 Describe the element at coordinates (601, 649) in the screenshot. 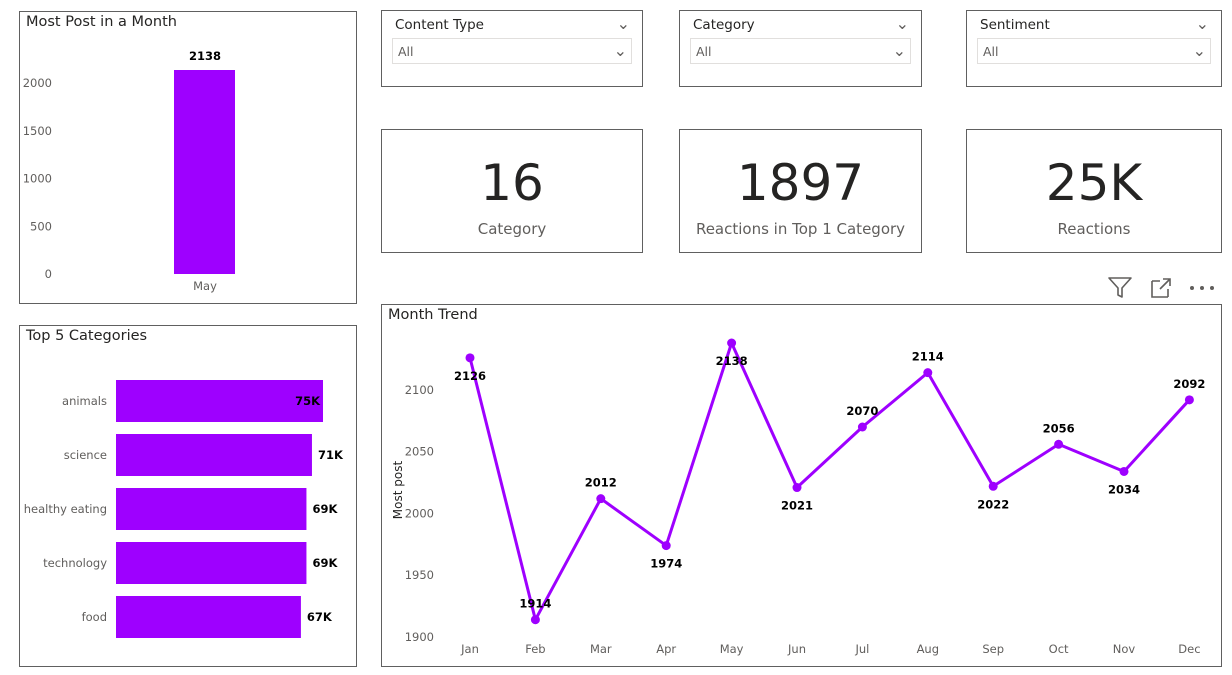

I see `x-tick-label: Mar` at that location.